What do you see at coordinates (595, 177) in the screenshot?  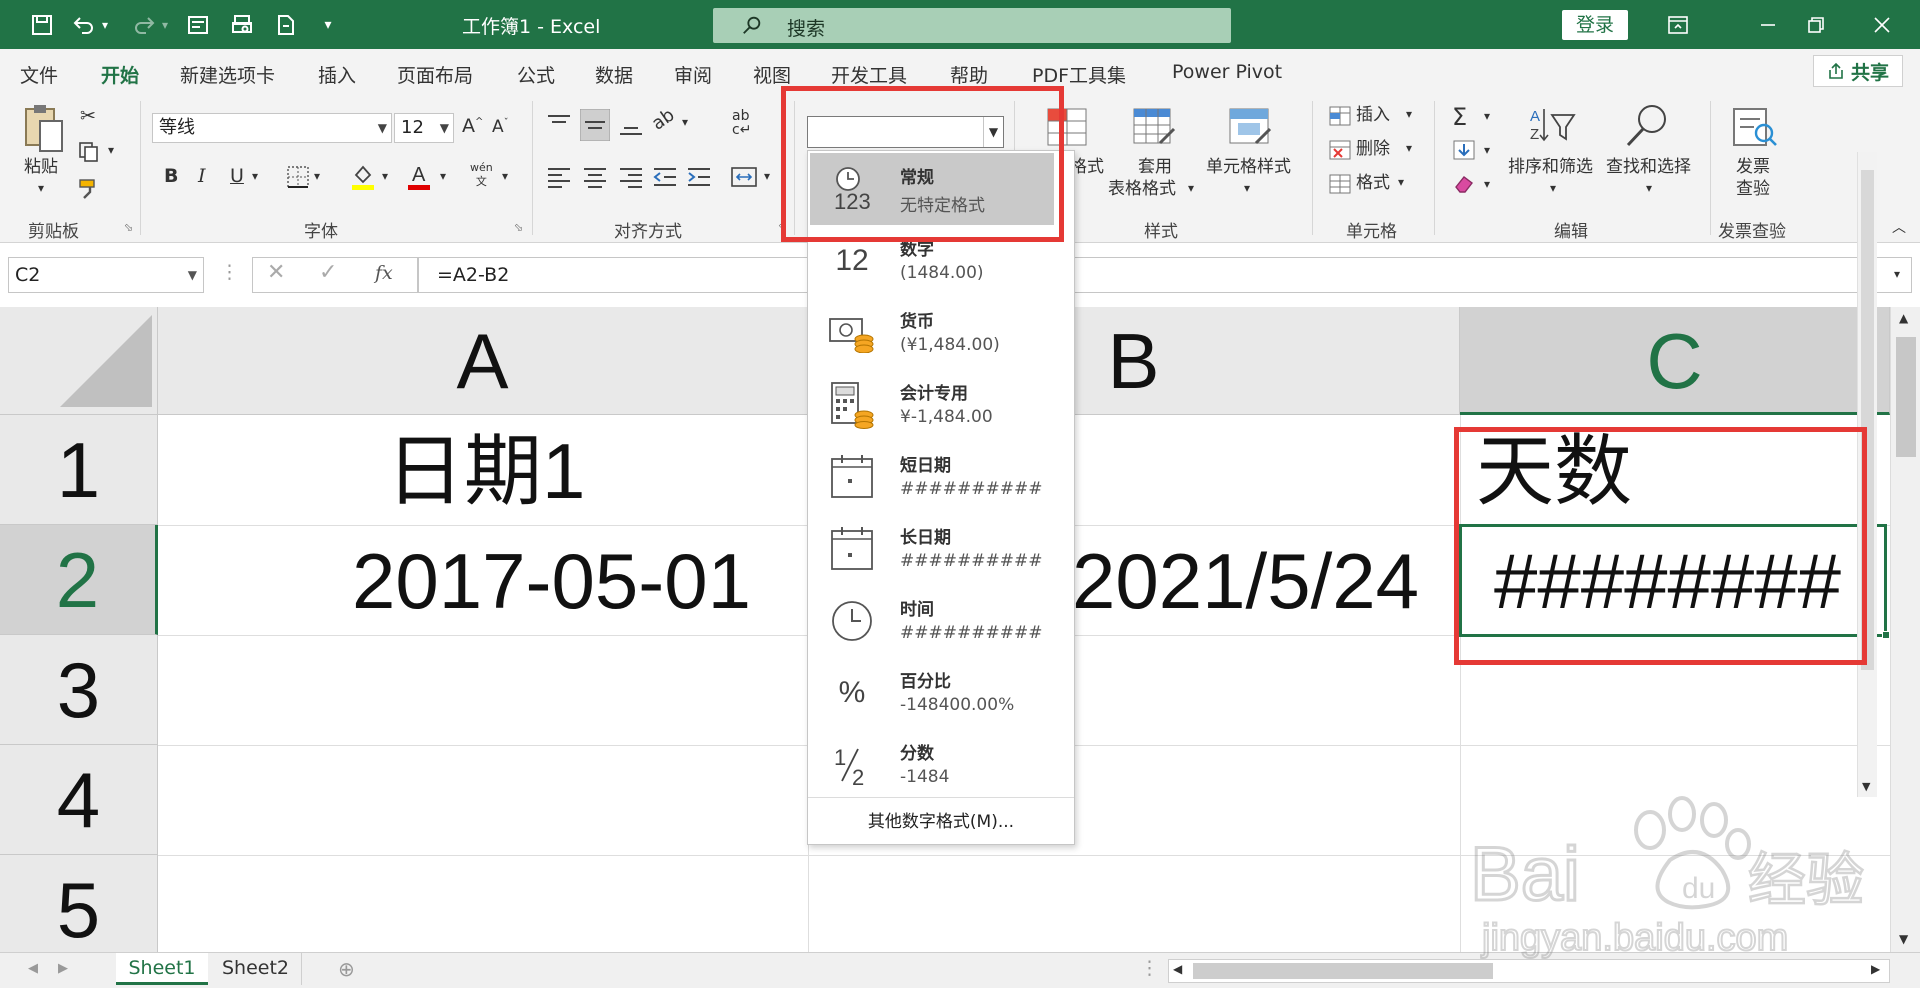 I see `align-center-icon` at bounding box center [595, 177].